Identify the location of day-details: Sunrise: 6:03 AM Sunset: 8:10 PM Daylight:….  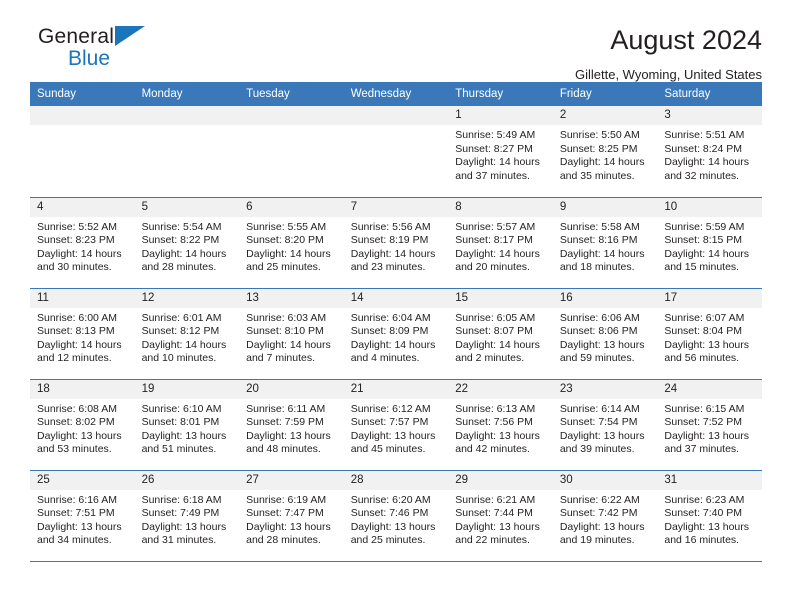
(291, 337).